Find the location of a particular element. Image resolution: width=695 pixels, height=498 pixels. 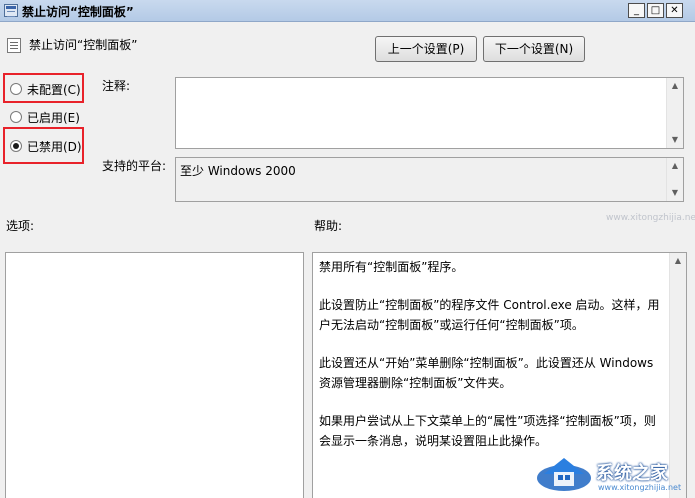

policy-name: 禁止访问“控制面板” is located at coordinates (83, 45).